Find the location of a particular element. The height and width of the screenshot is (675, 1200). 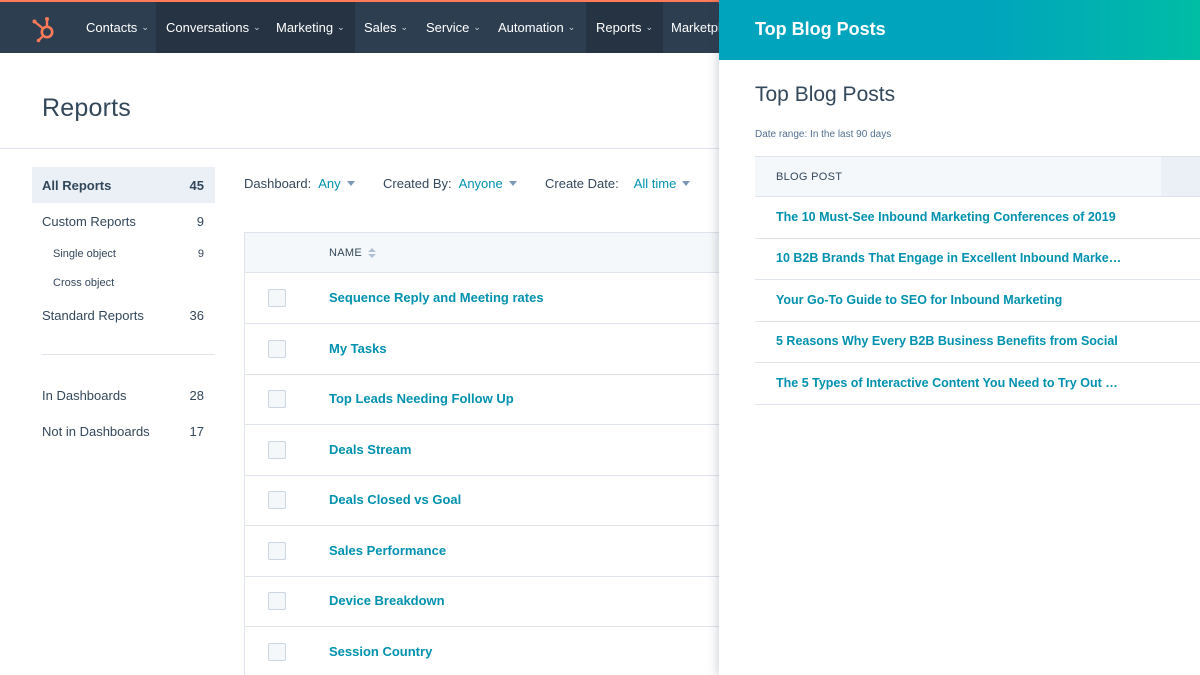

nav-sales: Sales ⌄ is located at coordinates (386, 27).